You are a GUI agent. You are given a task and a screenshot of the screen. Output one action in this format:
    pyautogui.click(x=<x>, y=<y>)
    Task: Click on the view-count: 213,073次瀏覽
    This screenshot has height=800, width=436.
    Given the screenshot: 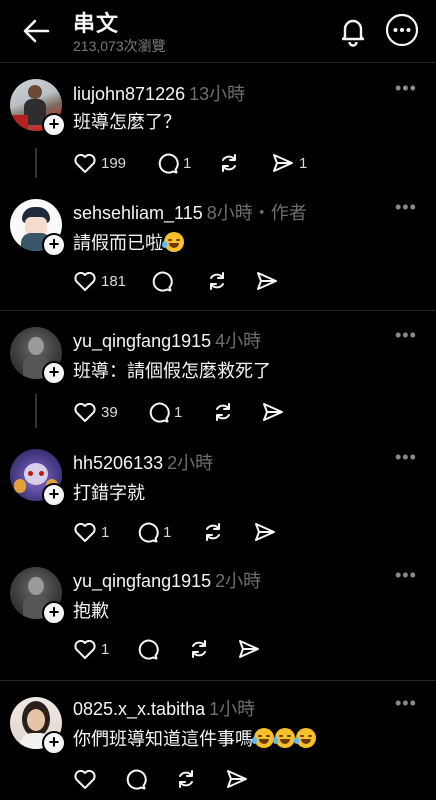 What is the action you would take?
    pyautogui.click(x=119, y=46)
    